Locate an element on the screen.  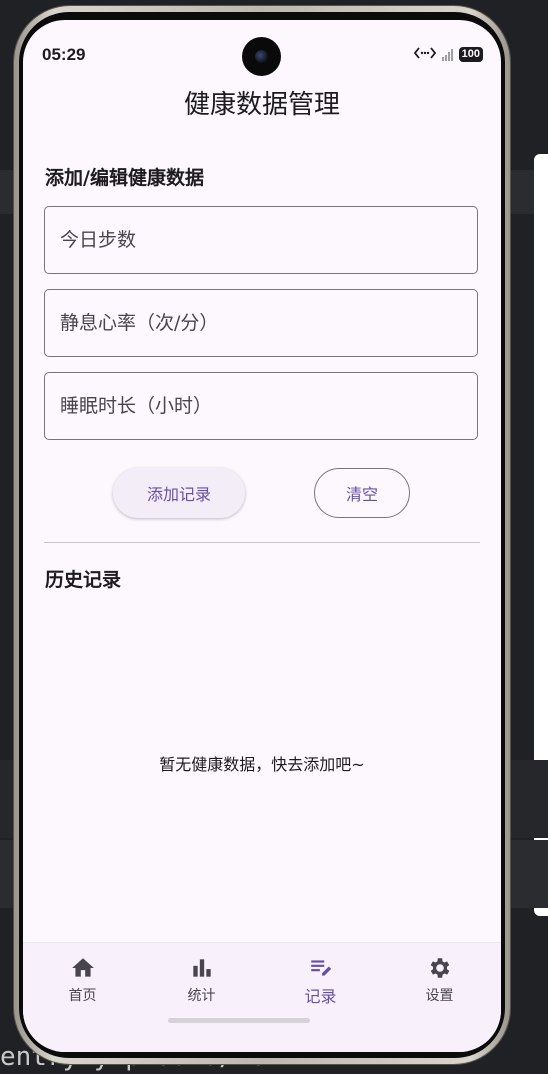
bottom-navigation: 首页 统计 记录 设置 is located at coordinates (262, 997).